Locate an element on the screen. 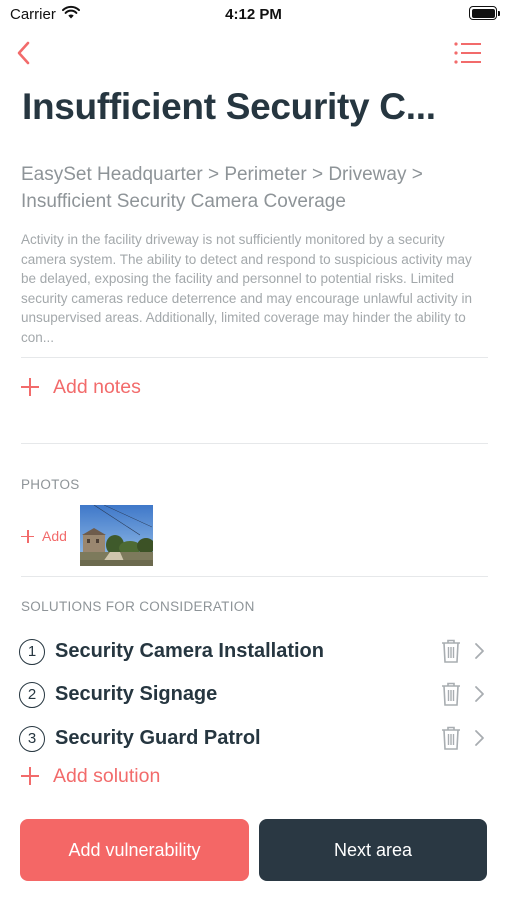 This screenshot has width=507, height=900. menu-button is located at coordinates (468, 53).